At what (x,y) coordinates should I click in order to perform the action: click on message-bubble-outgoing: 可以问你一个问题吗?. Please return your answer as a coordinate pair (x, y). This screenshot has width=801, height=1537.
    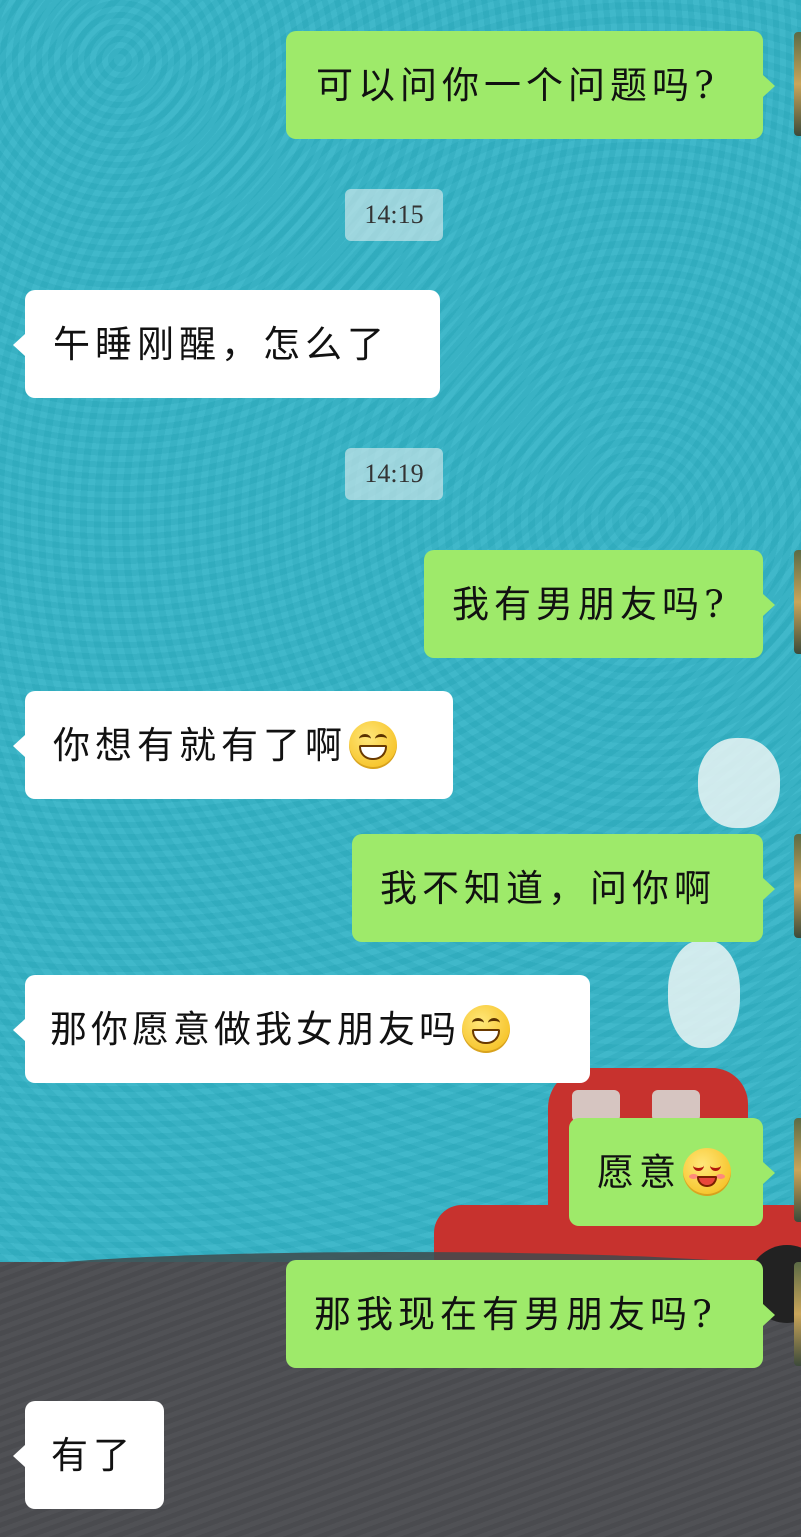
    Looking at the image, I should click on (530, 85).